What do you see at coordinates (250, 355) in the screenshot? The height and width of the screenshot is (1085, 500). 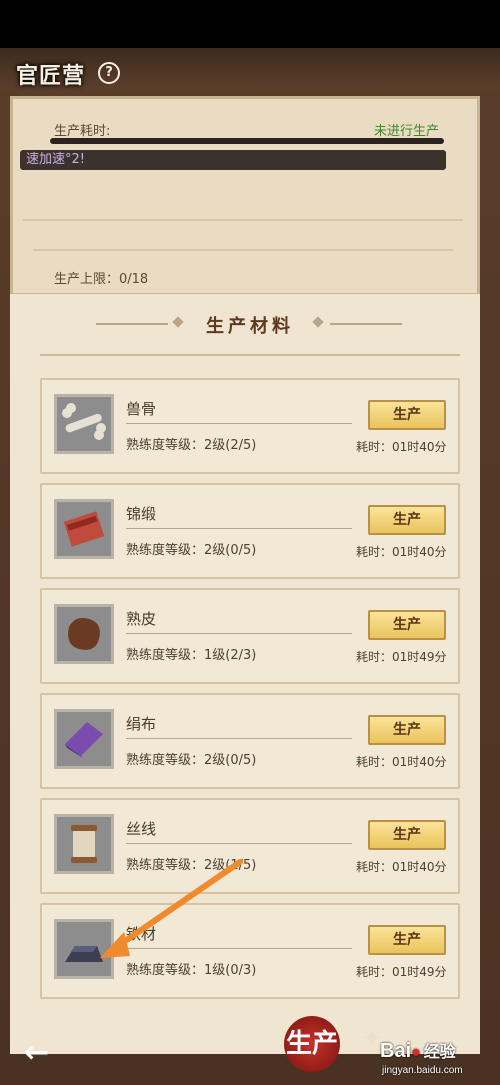 I see `list-top-border` at bounding box center [250, 355].